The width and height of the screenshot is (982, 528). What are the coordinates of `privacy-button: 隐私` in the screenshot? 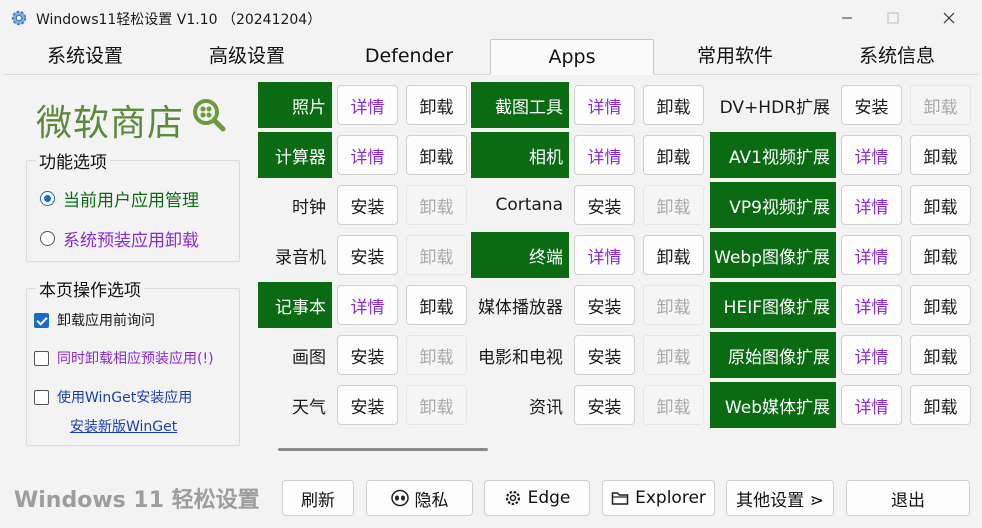 It's located at (419, 498).